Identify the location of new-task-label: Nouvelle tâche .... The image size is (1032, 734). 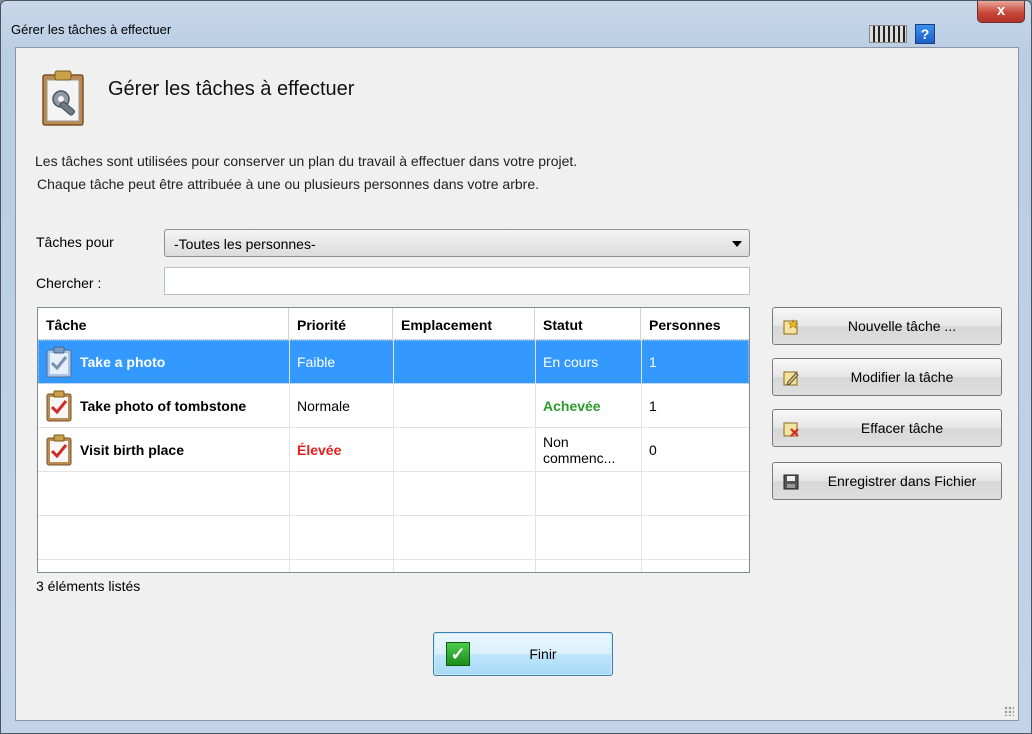
(902, 326).